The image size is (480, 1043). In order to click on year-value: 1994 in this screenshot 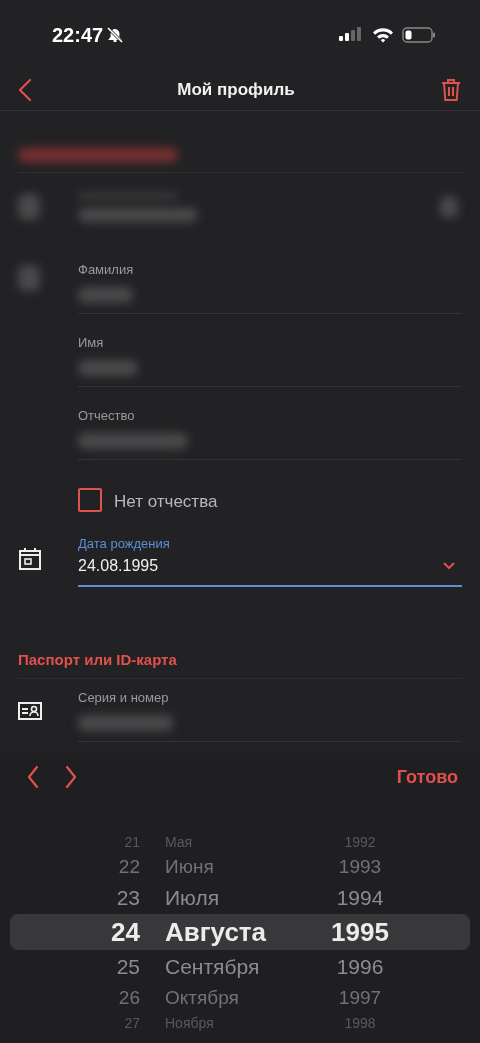, I will do `click(360, 897)`.